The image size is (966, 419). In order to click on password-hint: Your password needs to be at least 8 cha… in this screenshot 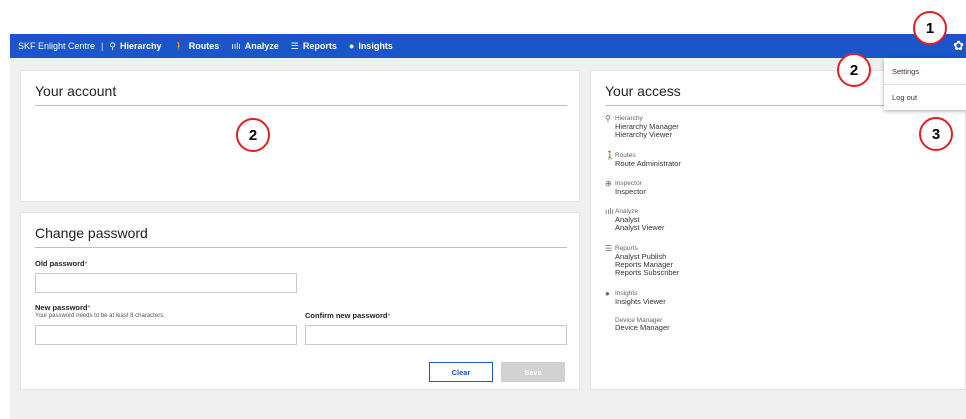, I will do `click(100, 316)`.